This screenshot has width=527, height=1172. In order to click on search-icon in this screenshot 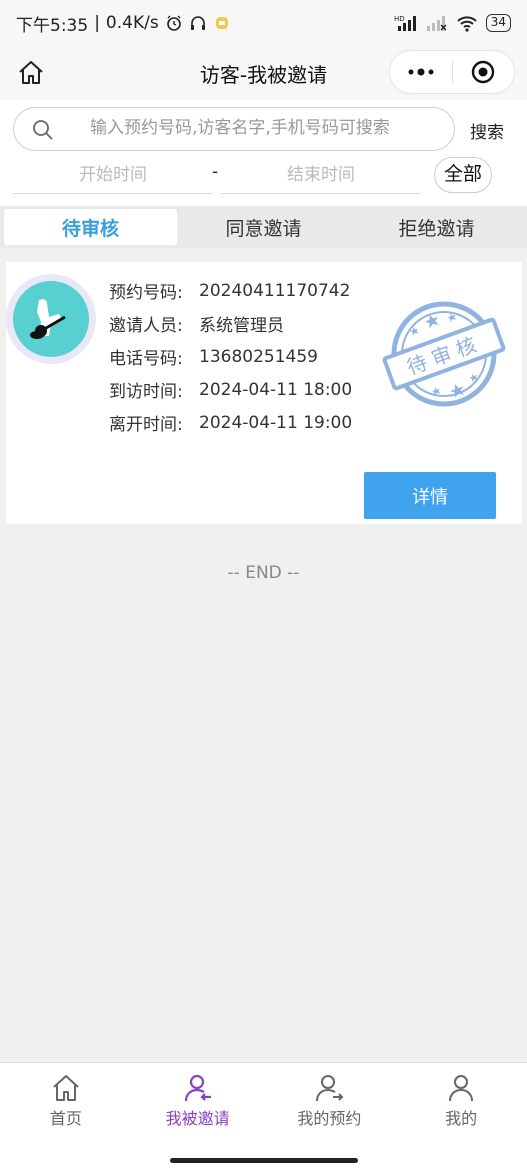, I will do `click(43, 130)`.